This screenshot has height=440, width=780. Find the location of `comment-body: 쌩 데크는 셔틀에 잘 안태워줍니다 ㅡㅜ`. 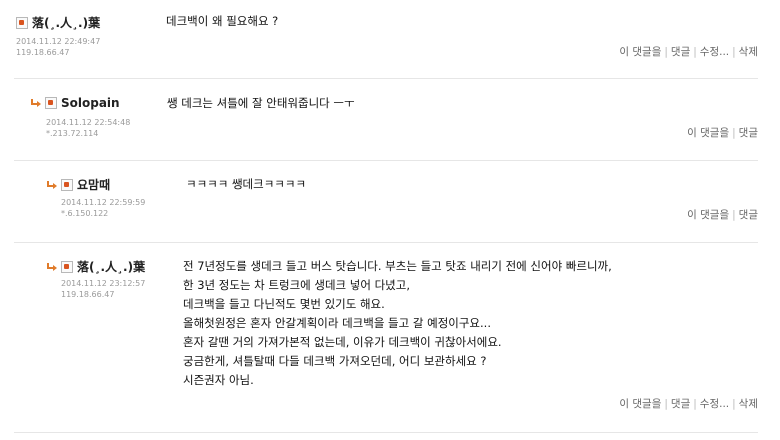

comment-body: 쌩 데크는 셔틀에 잘 안태워줍니다 ㅡㅜ is located at coordinates (261, 103).